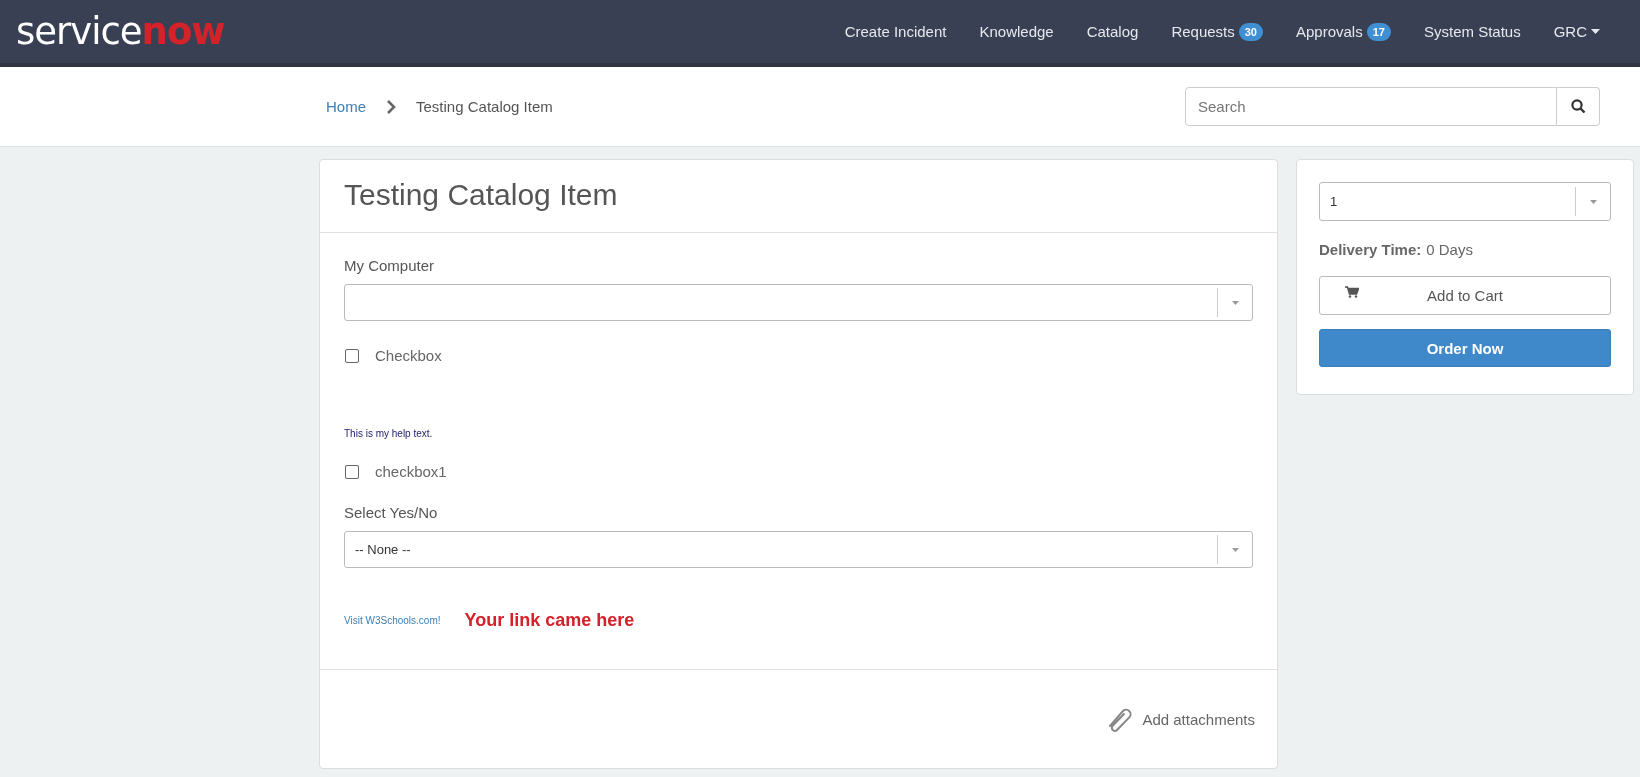 The height and width of the screenshot is (777, 1640). I want to click on select-field, so click(798, 302).